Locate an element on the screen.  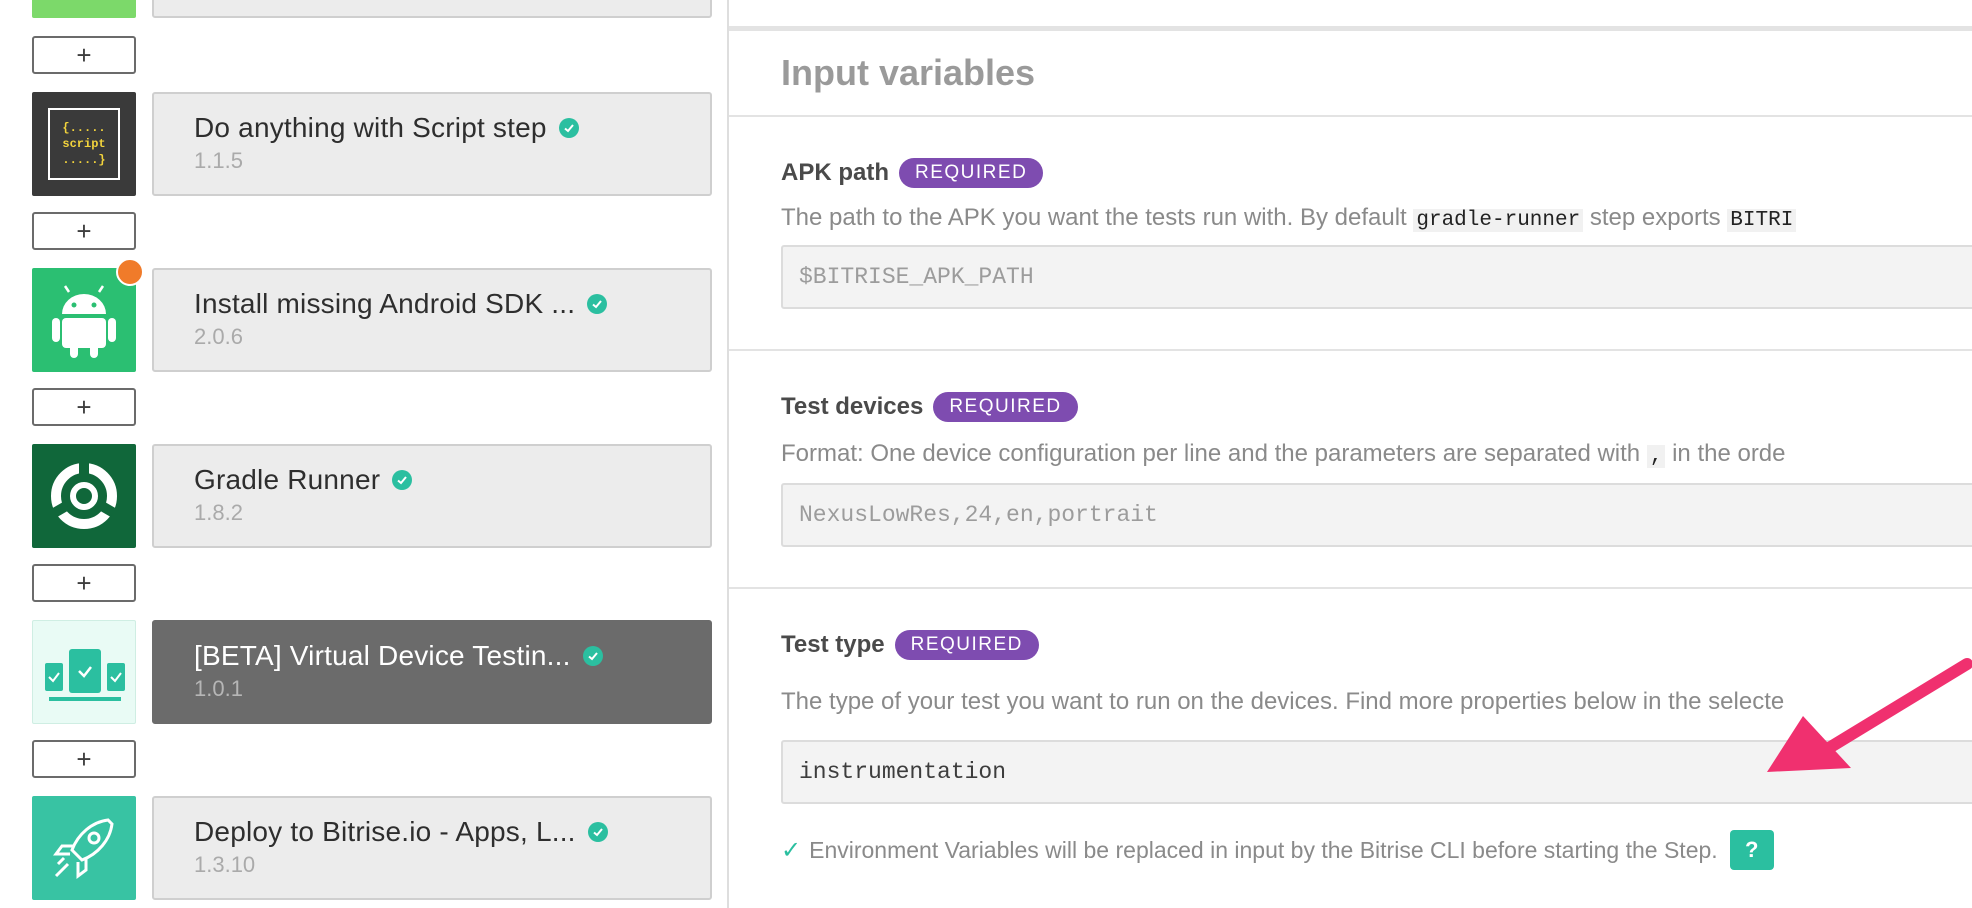
help-button: ? is located at coordinates (1751, 850).